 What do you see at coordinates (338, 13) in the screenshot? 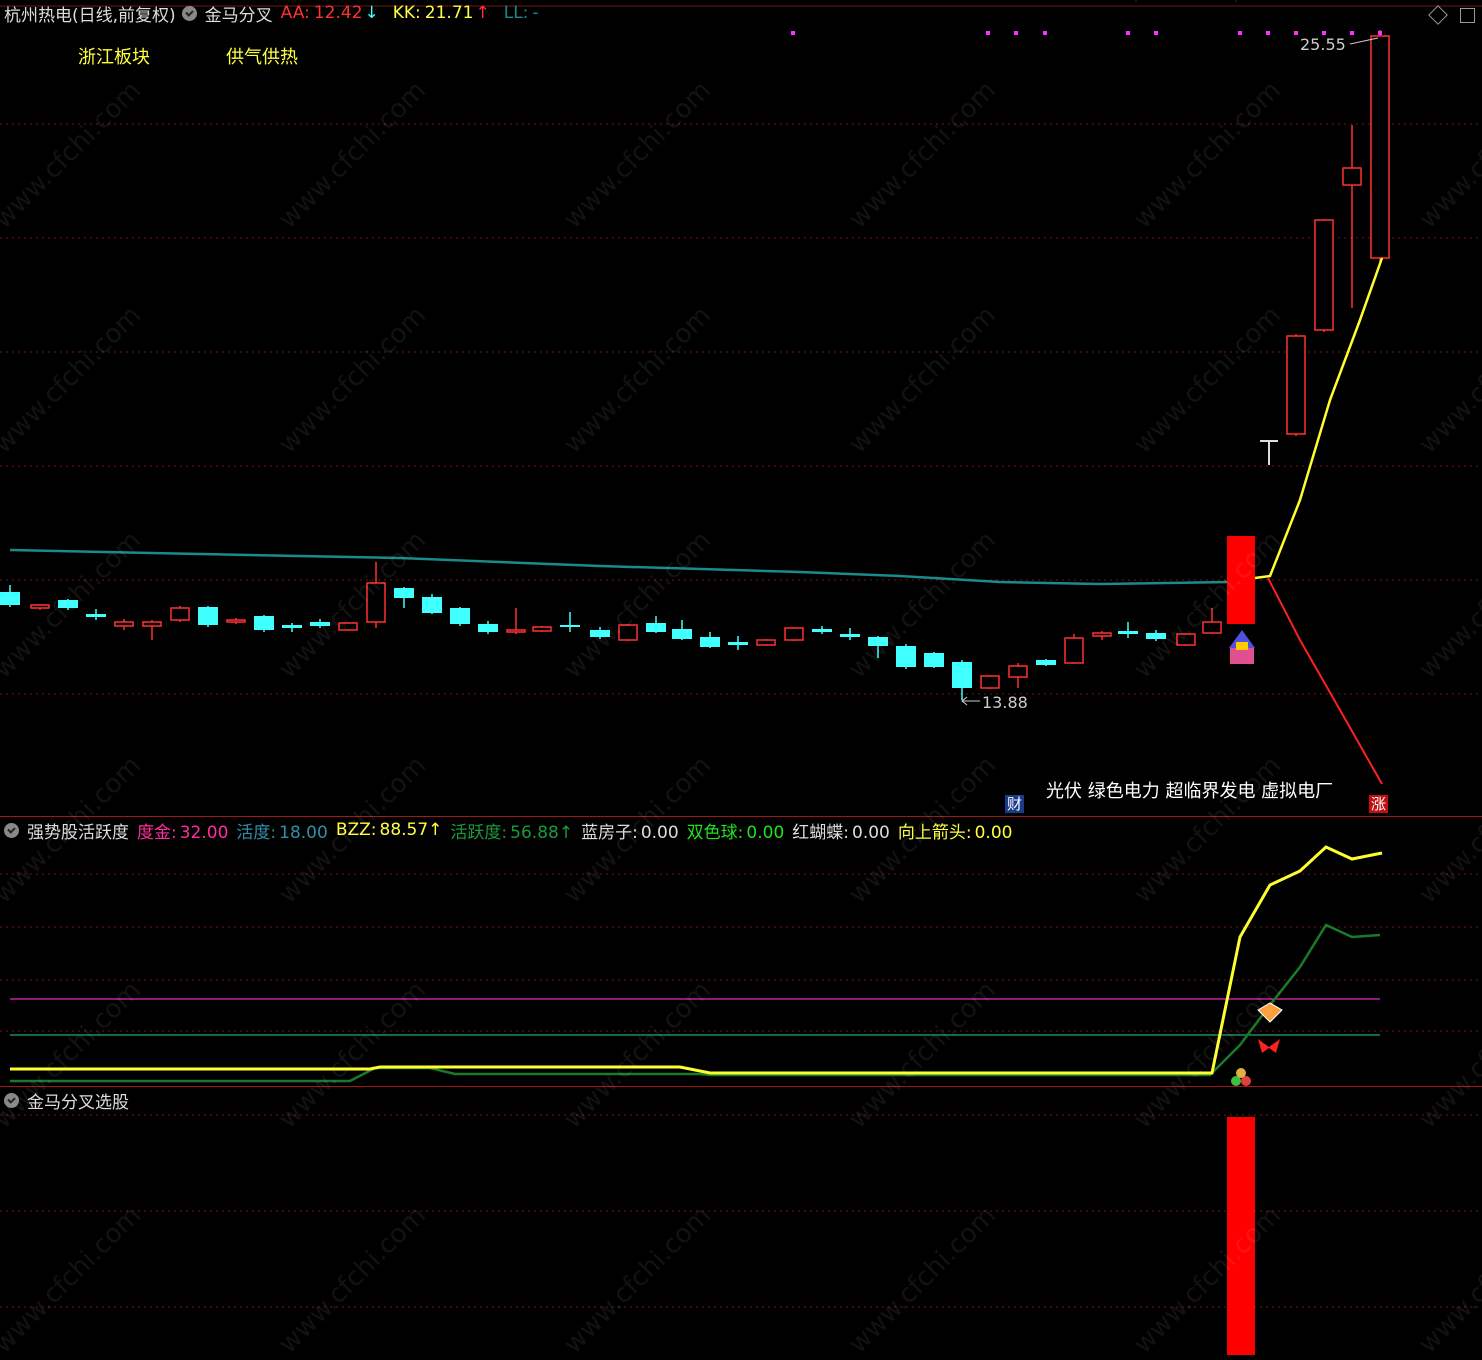
I see `aa-value: 12.42` at bounding box center [338, 13].